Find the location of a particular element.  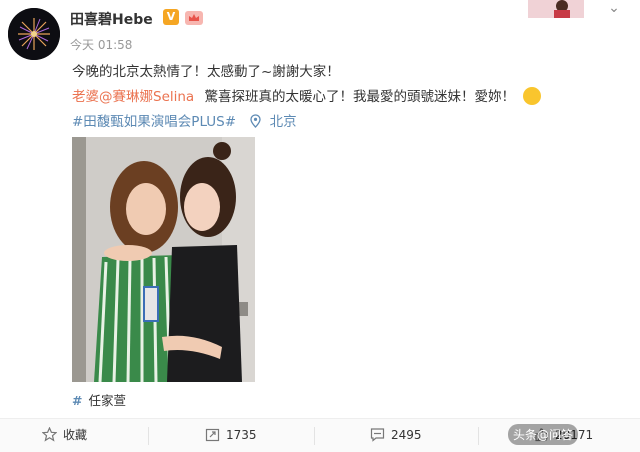

verified-badge: V is located at coordinates (171, 17).